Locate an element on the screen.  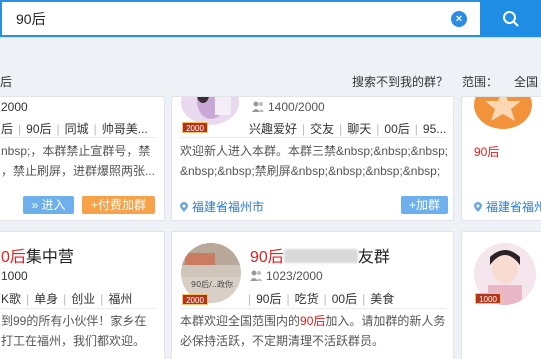
tag: 兴趣爱好 is located at coordinates (273, 129).